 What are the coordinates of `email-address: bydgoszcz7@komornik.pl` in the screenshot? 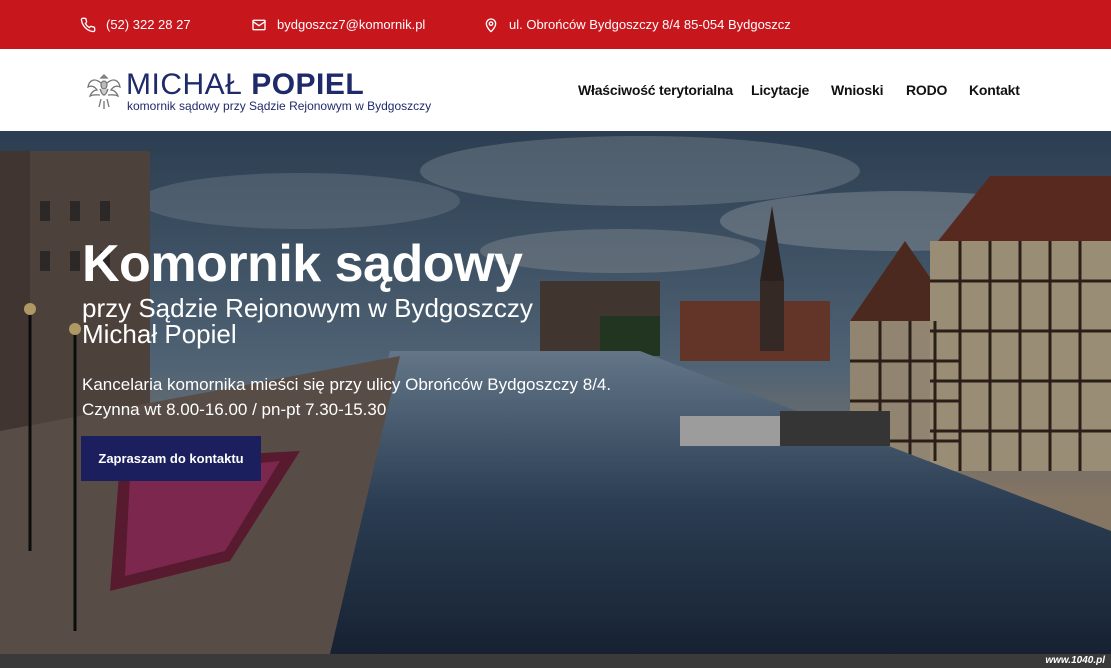 It's located at (351, 24).